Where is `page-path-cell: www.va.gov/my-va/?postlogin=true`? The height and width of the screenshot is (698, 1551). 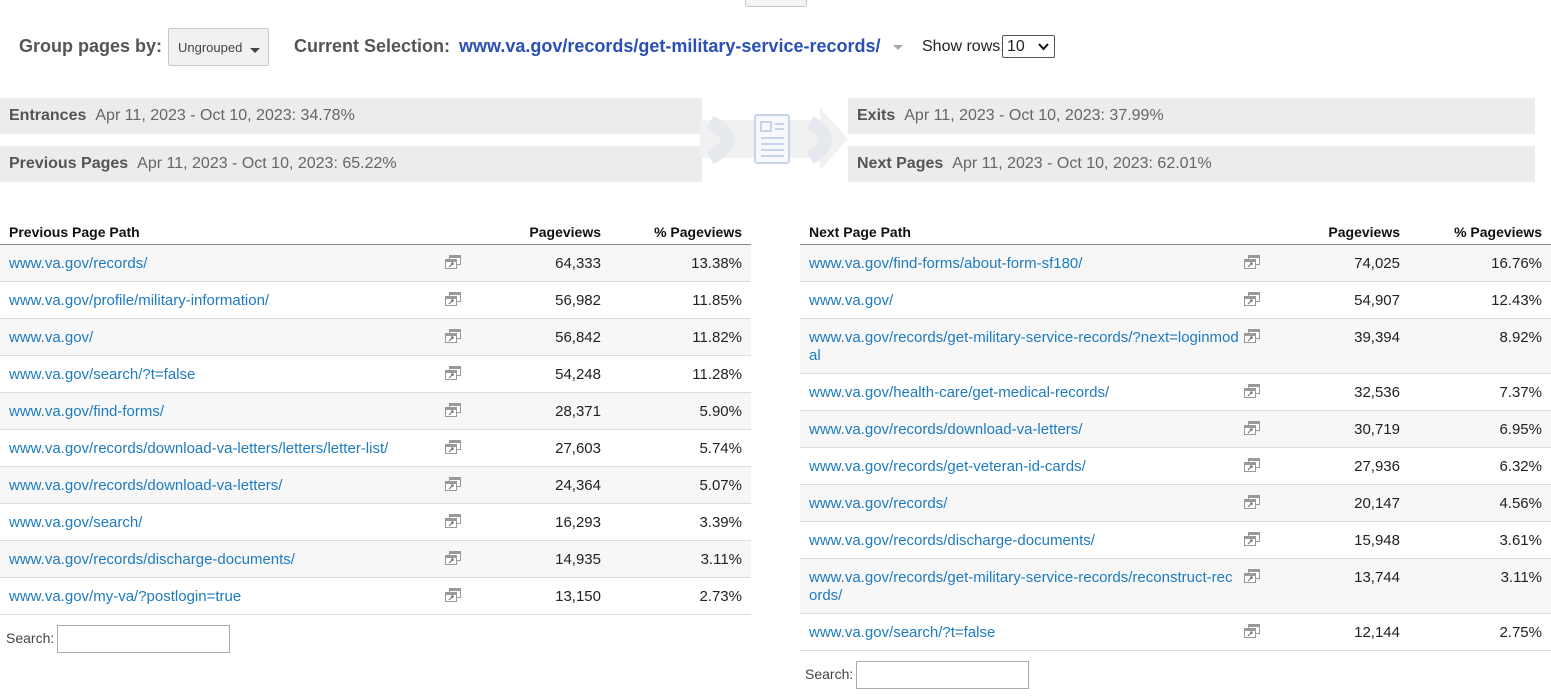
page-path-cell: www.va.gov/my-va/?postlogin=true is located at coordinates (222, 596).